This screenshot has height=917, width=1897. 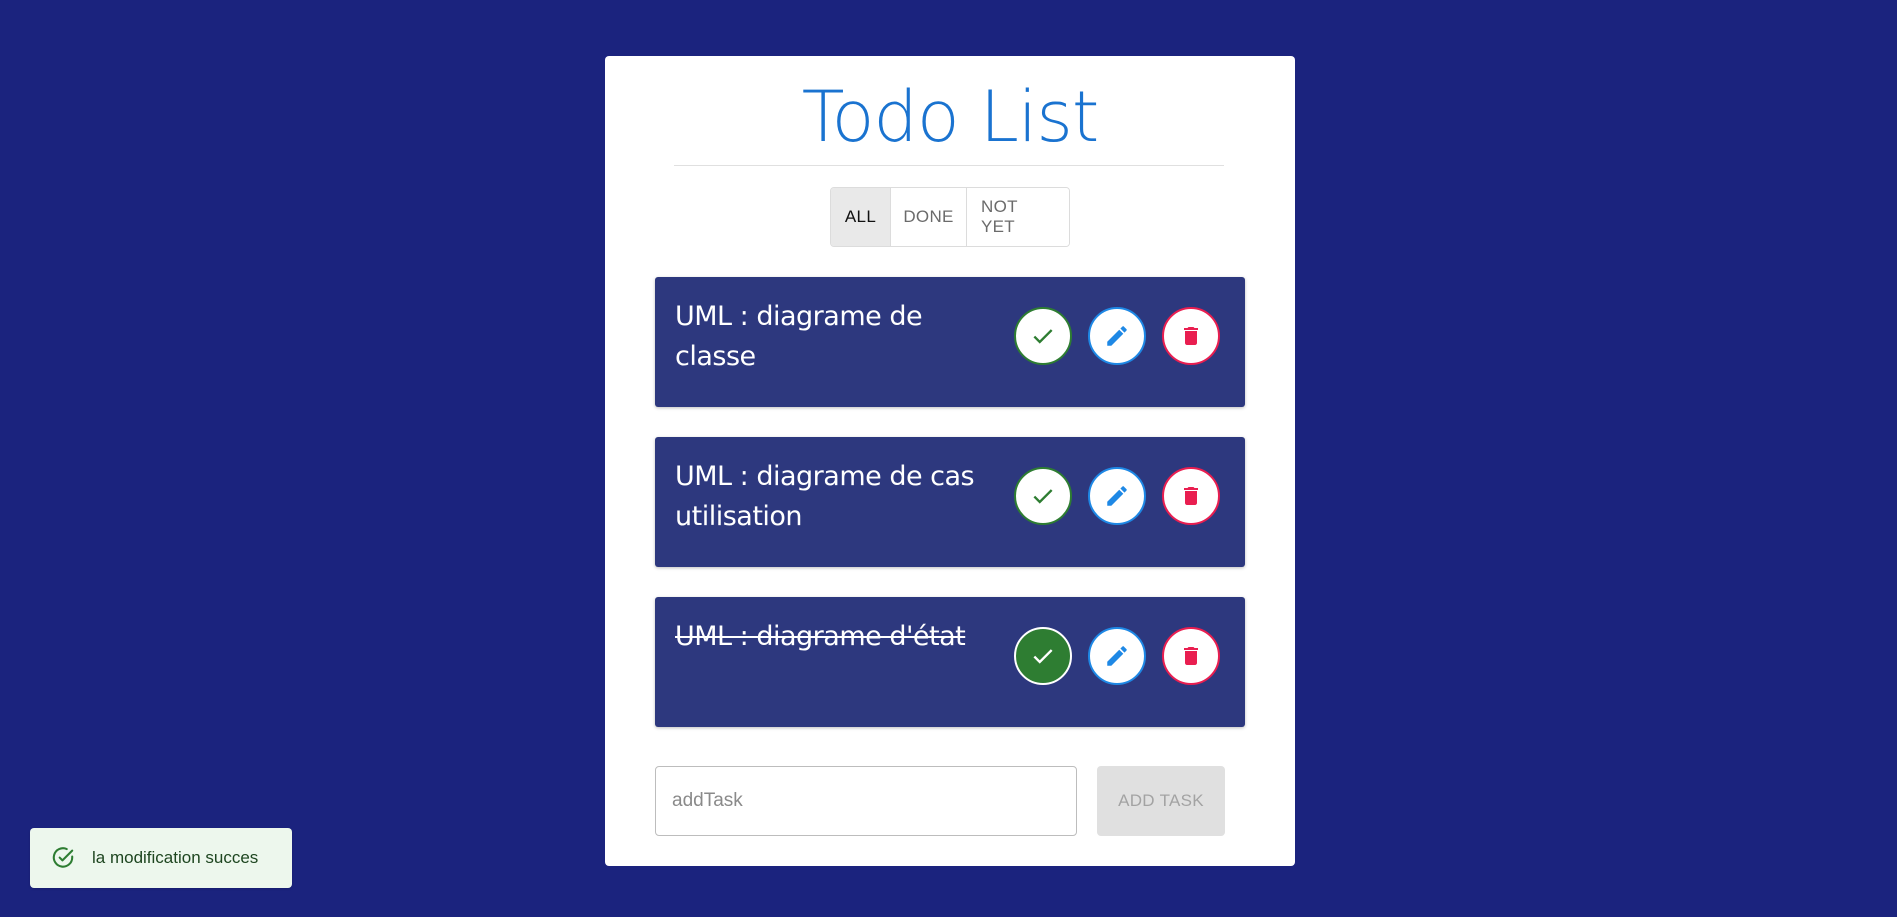 What do you see at coordinates (799, 336) in the screenshot?
I see `task-text: UML : diagrame de classe` at bounding box center [799, 336].